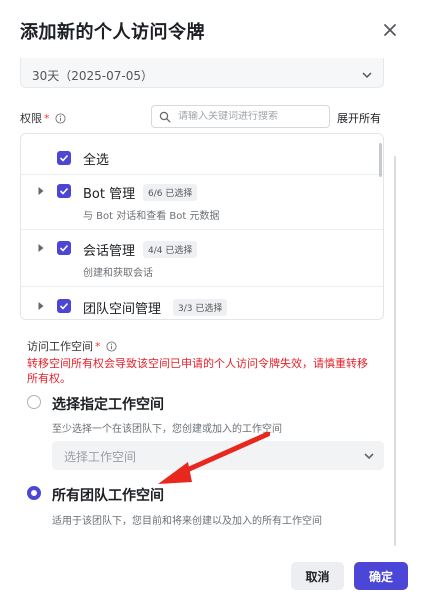  Describe the element at coordinates (202, 73) in the screenshot. I see `expiry-select: 30天（2025-07-05）` at that location.